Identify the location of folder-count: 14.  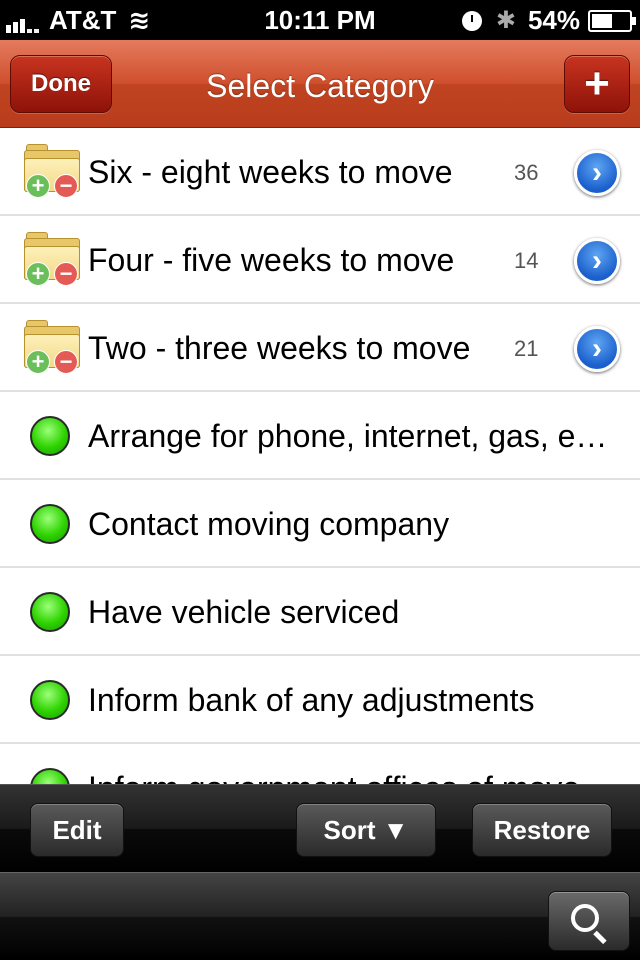
(526, 260).